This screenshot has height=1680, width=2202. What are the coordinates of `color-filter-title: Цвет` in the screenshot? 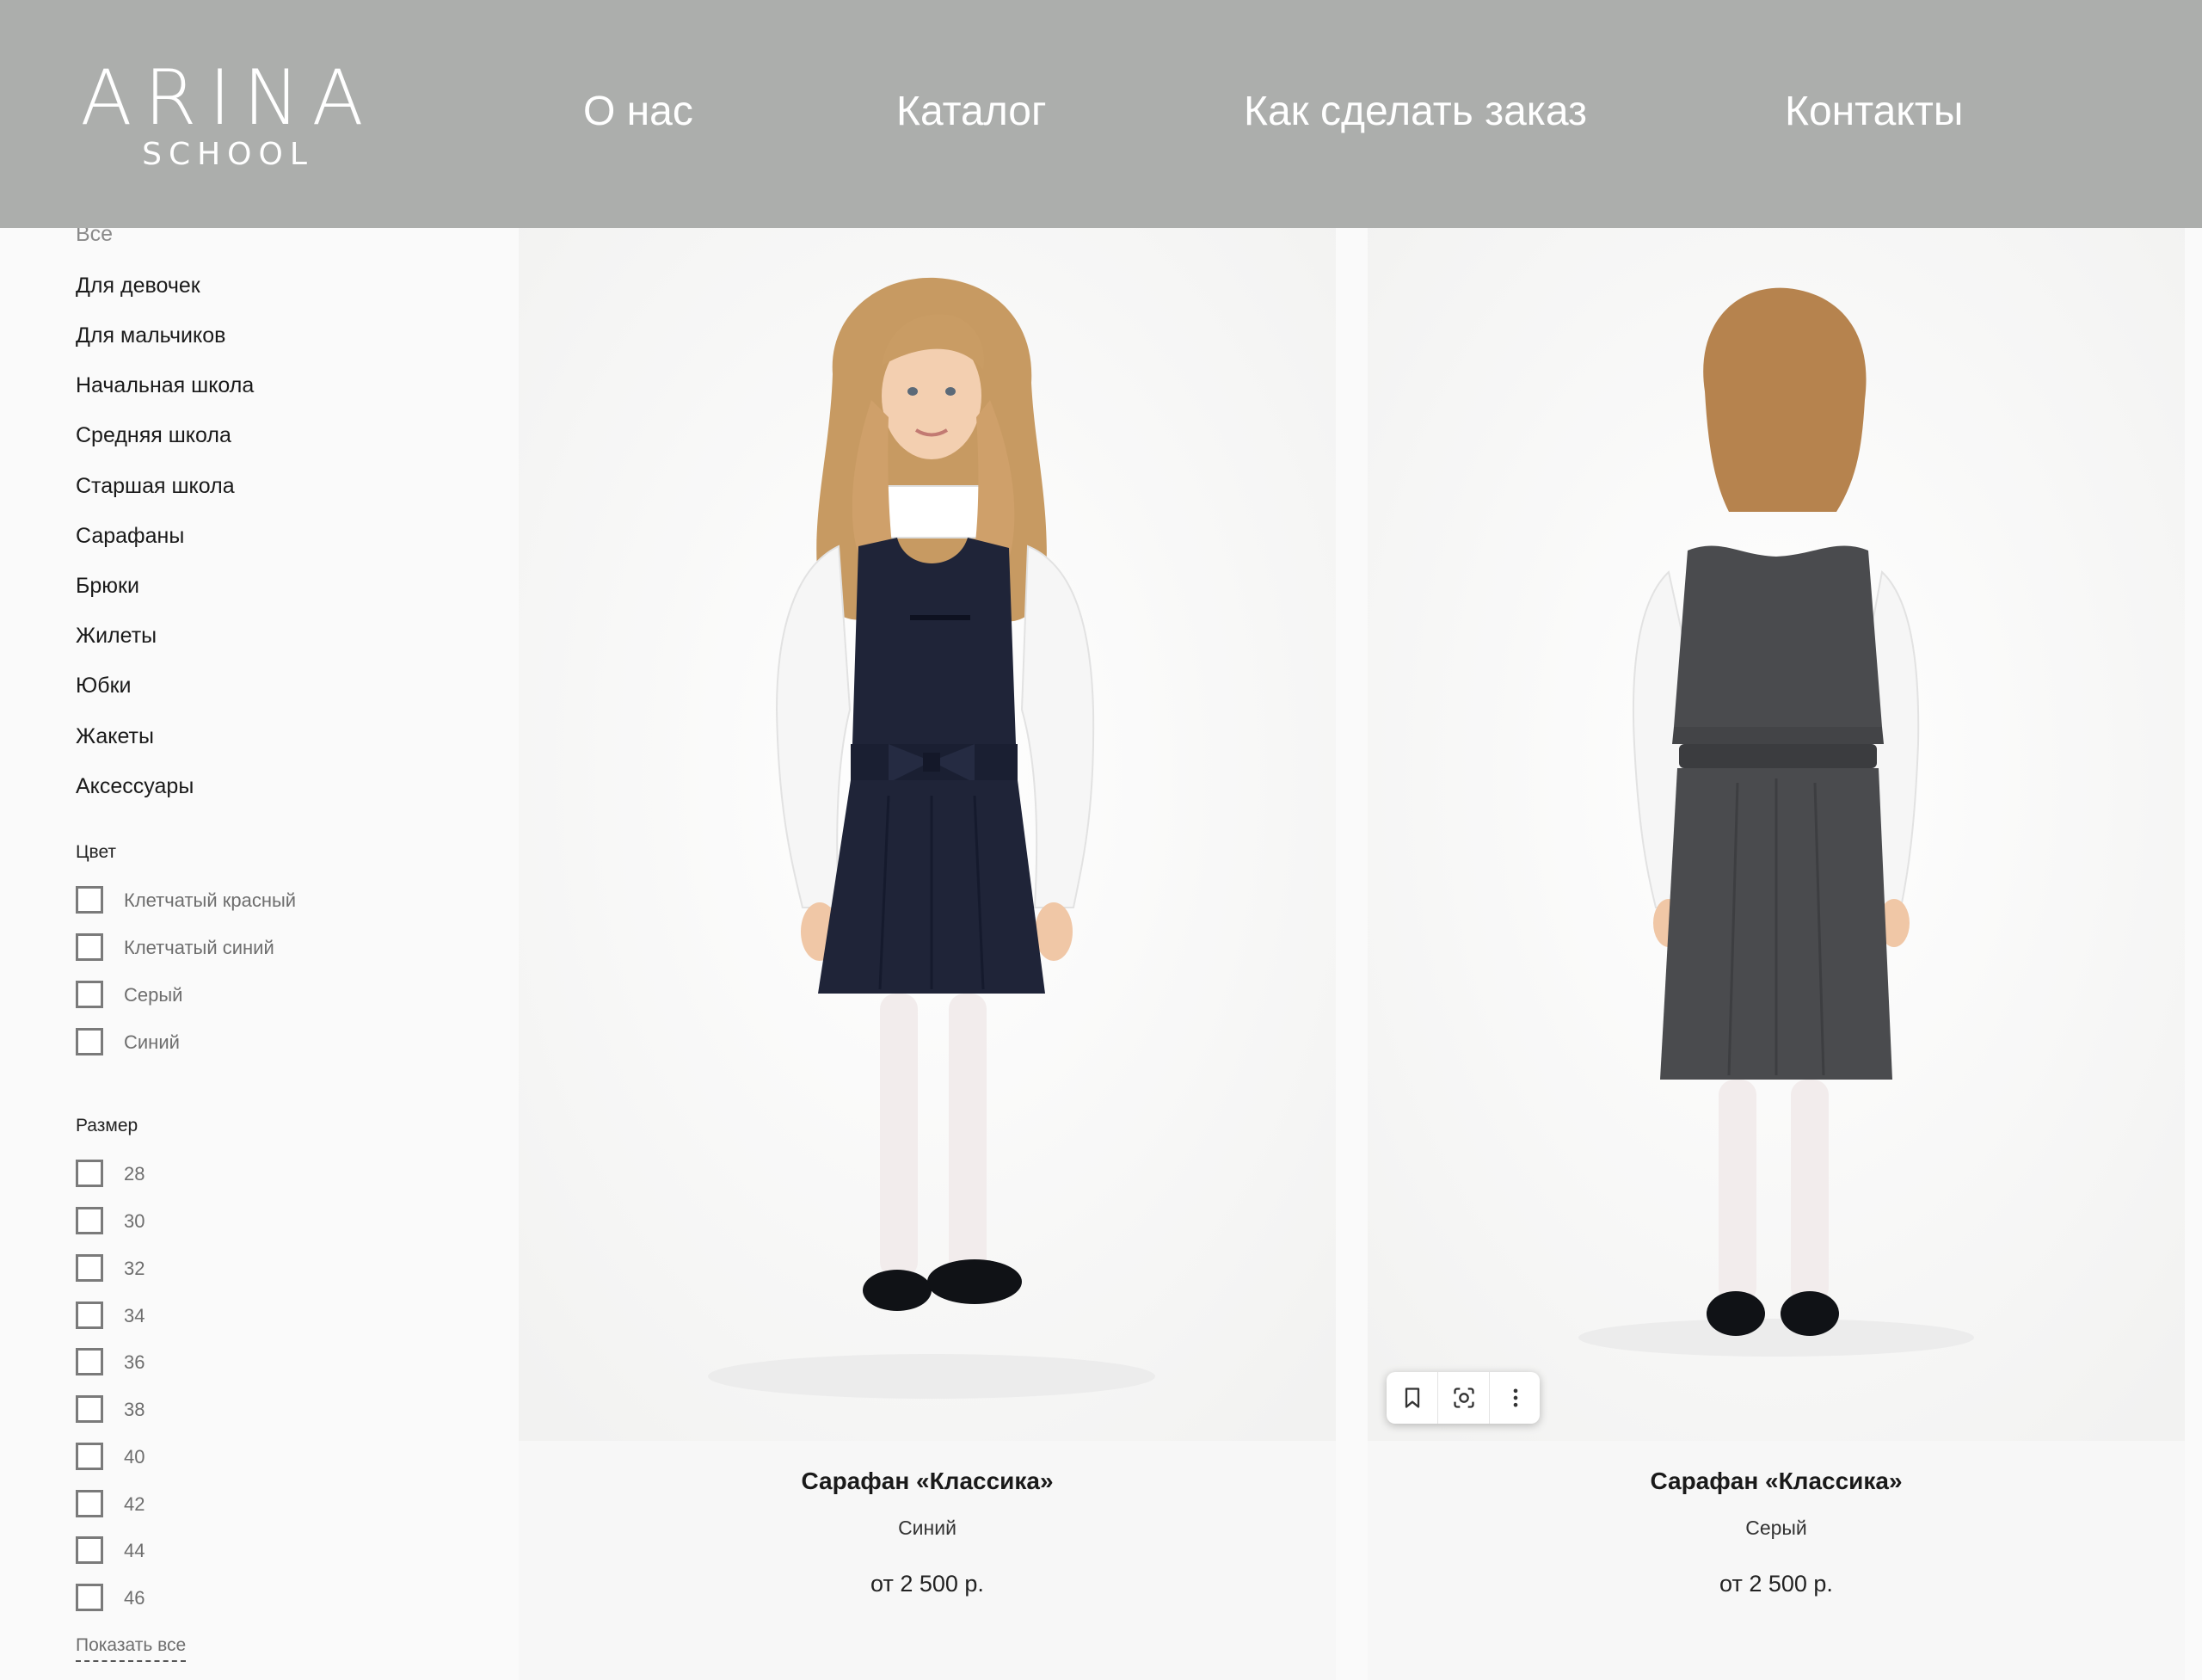 It's located at (96, 852).